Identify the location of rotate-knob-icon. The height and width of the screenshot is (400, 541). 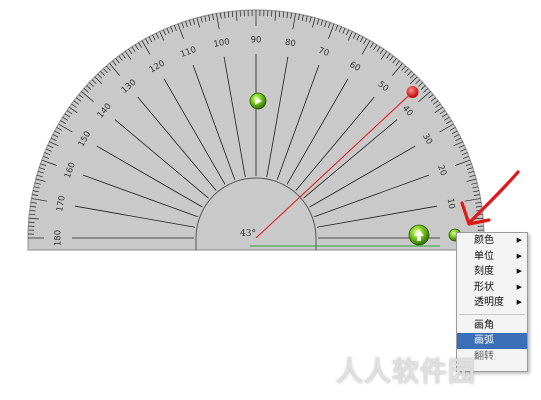
(258, 101).